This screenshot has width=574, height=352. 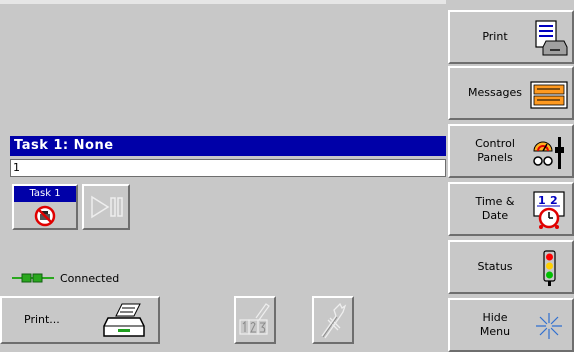 What do you see at coordinates (90, 278) in the screenshot?
I see `connection-label: Connected` at bounding box center [90, 278].